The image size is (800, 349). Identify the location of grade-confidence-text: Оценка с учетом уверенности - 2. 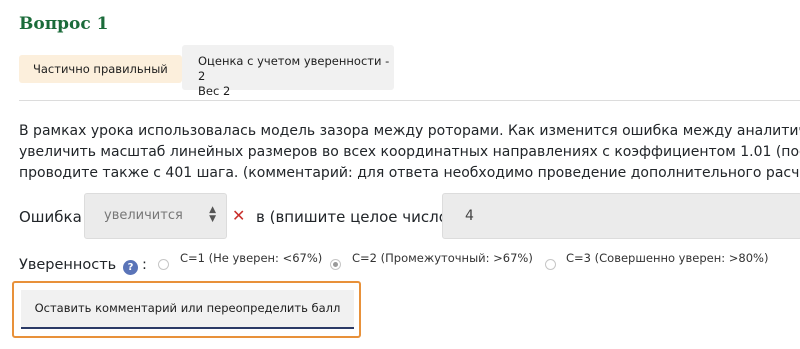
(294, 68).